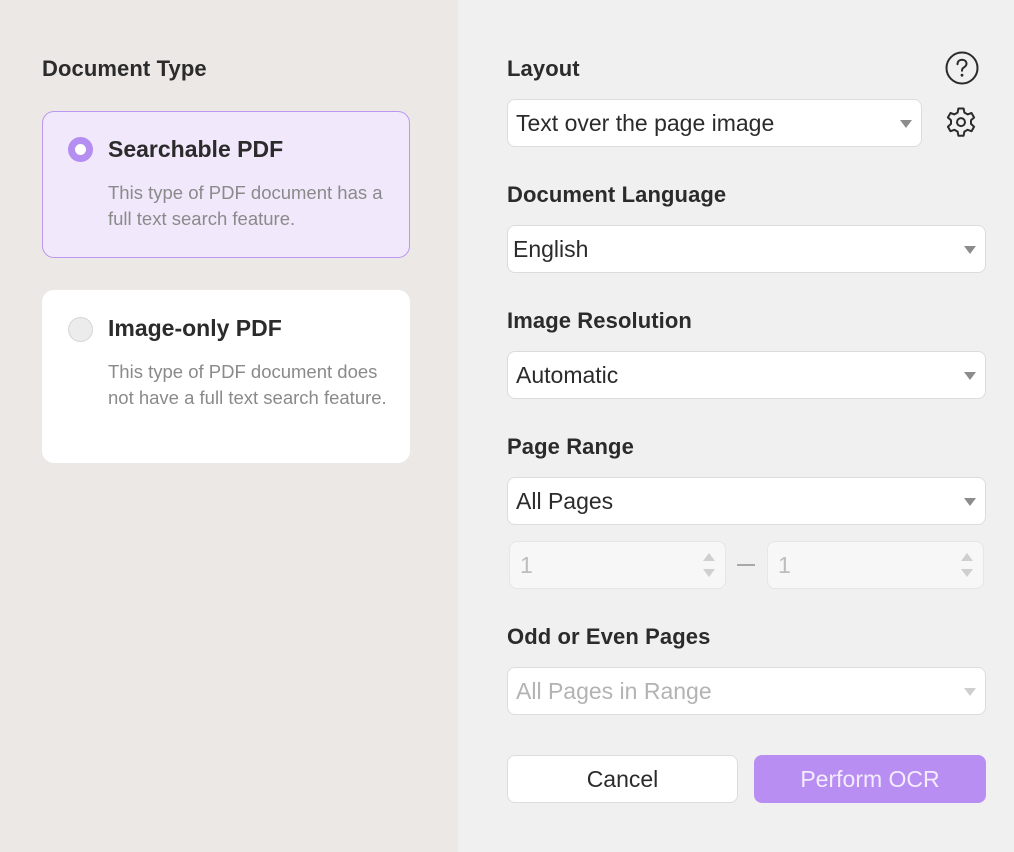  What do you see at coordinates (565, 501) in the screenshot?
I see `page-range-value: All Pages` at bounding box center [565, 501].